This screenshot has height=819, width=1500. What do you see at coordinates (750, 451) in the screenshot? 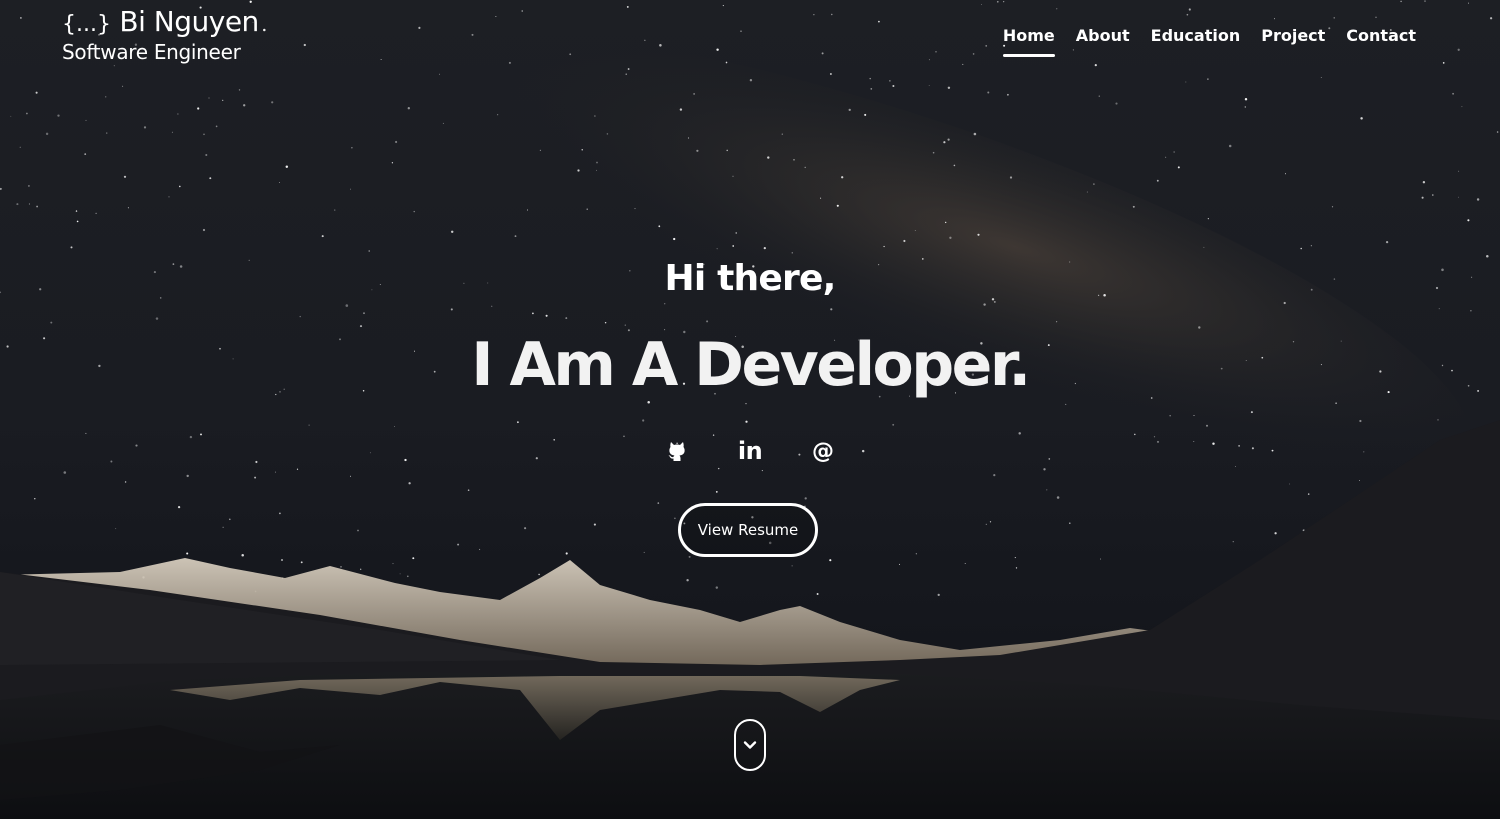
I see `linkedin-icon: in` at bounding box center [750, 451].